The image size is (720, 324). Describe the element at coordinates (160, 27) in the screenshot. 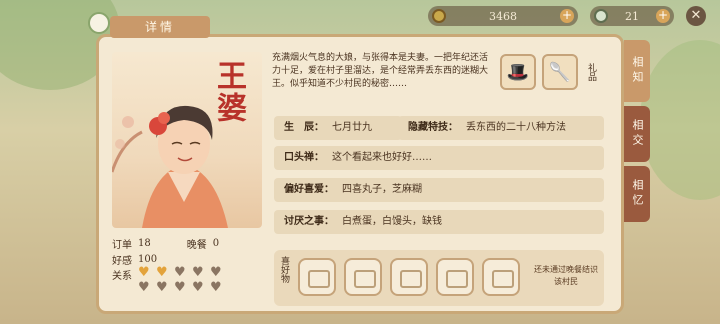

I see `page-title: 详情` at that location.